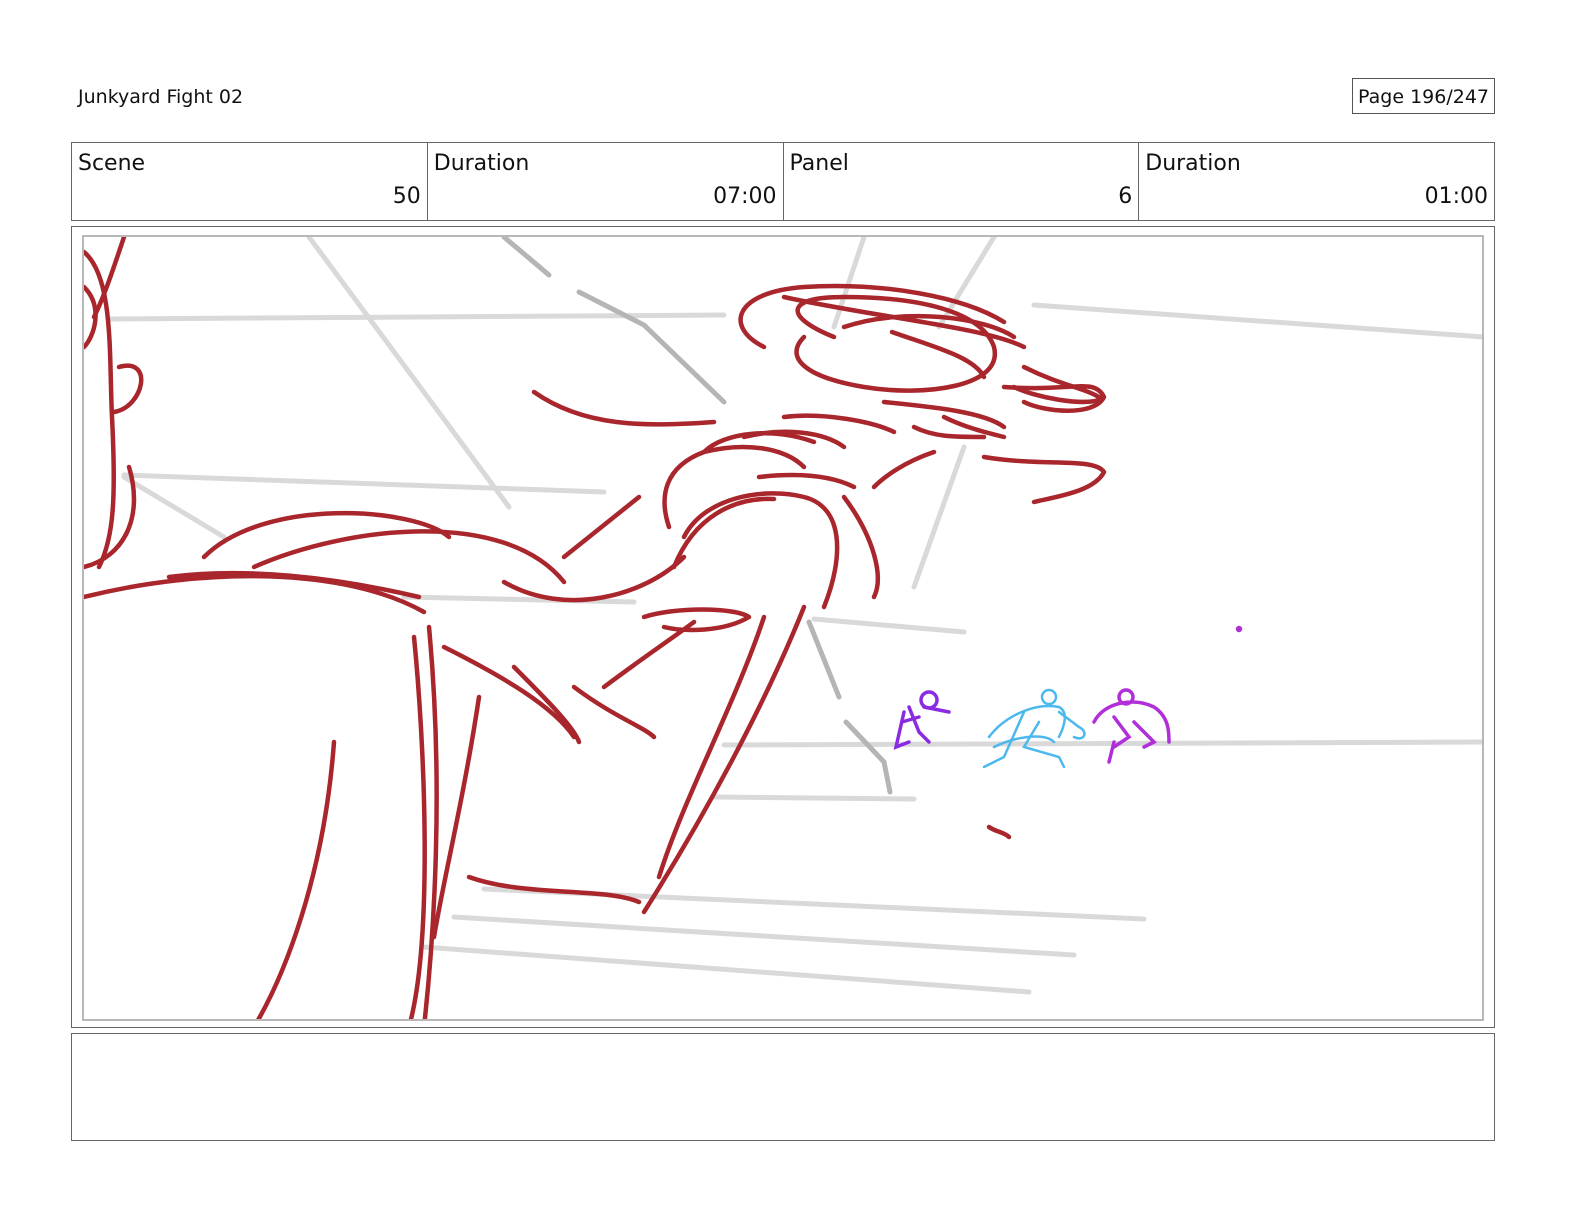 Image resolution: width=1584 pixels, height=1224 pixels. I want to click on panel-duration-label: Duration, so click(1193, 163).